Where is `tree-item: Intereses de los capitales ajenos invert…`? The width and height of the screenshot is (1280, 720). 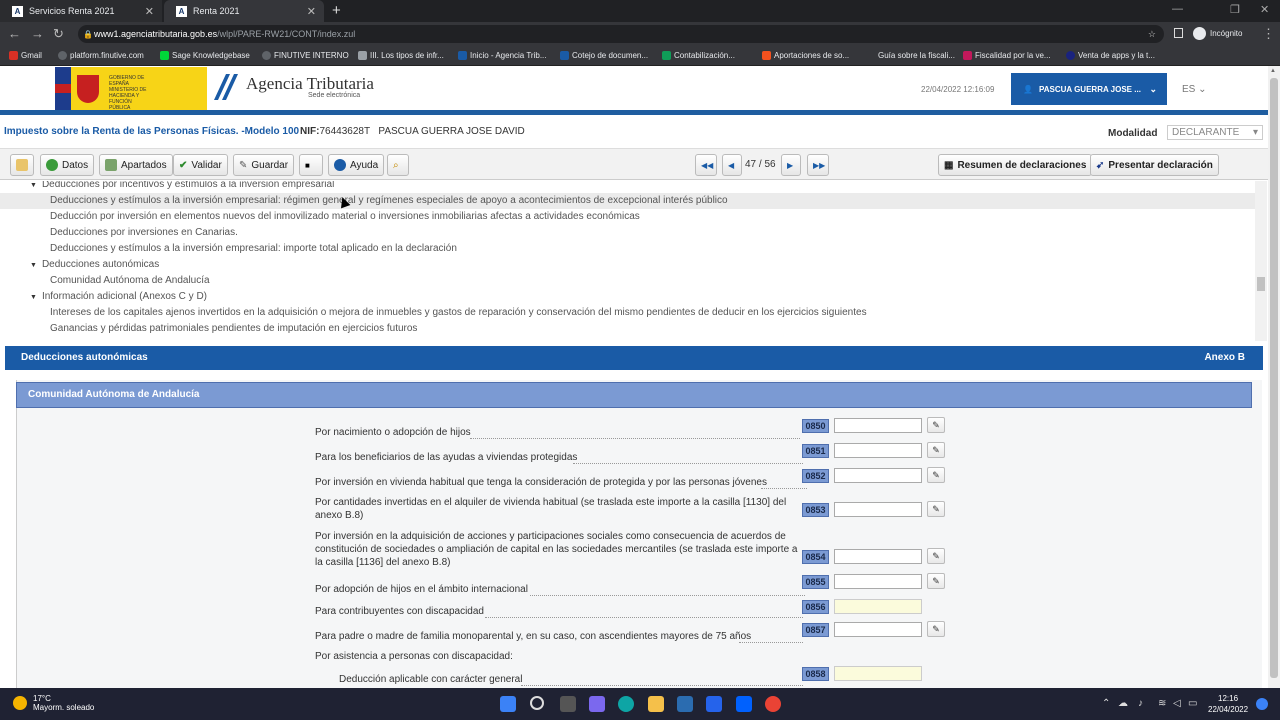 tree-item: Intereses de los capitales ajenos invert… is located at coordinates (627, 313).